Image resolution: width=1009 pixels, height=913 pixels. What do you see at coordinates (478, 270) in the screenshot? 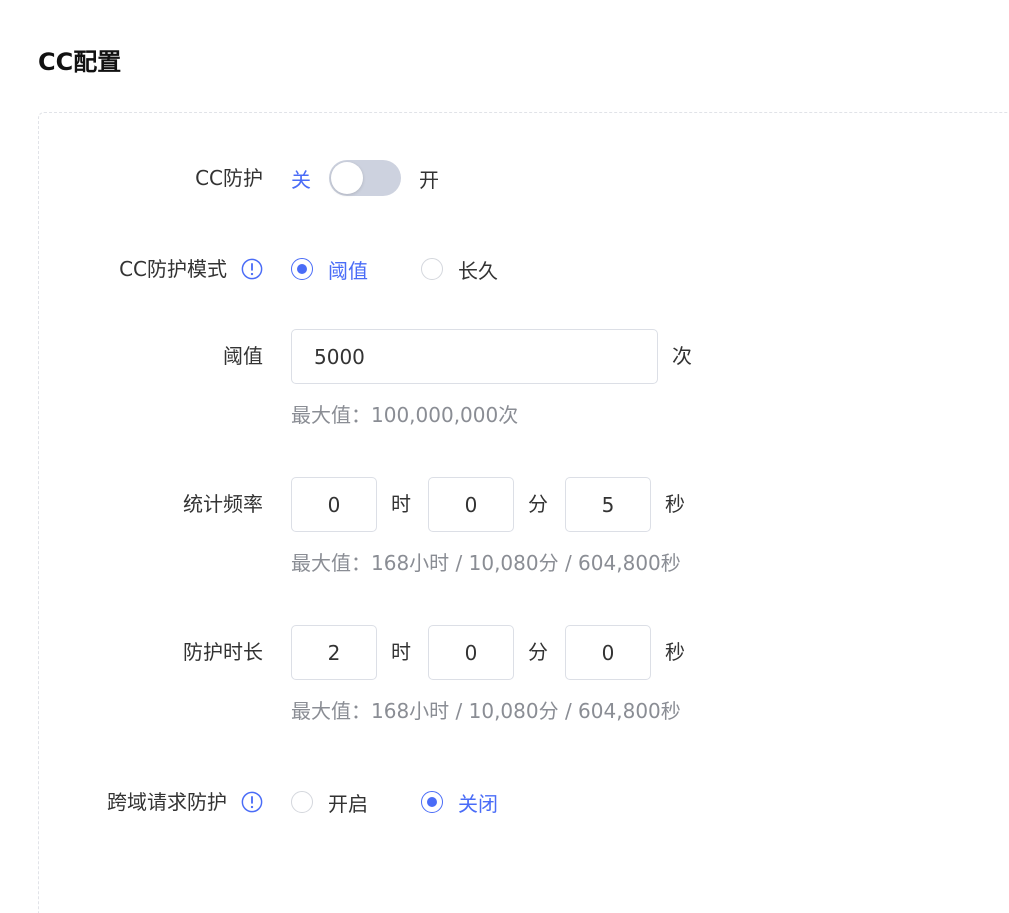
I see `radio-permanent-label: 长久` at bounding box center [478, 270].